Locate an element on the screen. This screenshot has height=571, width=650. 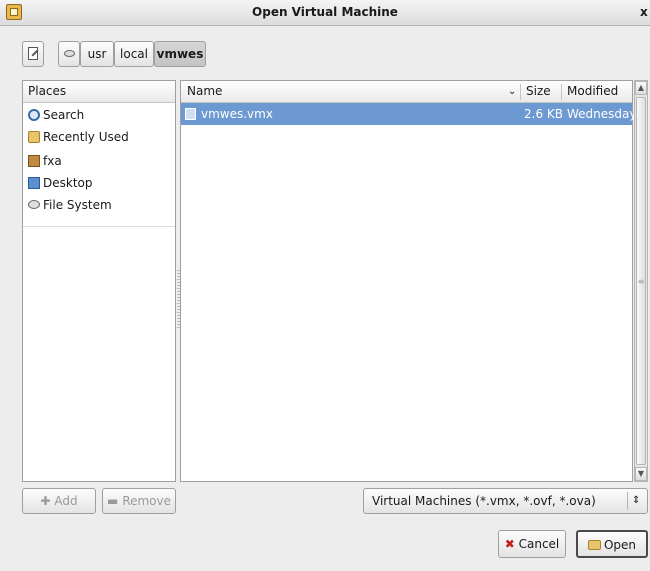
column-modified: Modified is located at coordinates (592, 91).